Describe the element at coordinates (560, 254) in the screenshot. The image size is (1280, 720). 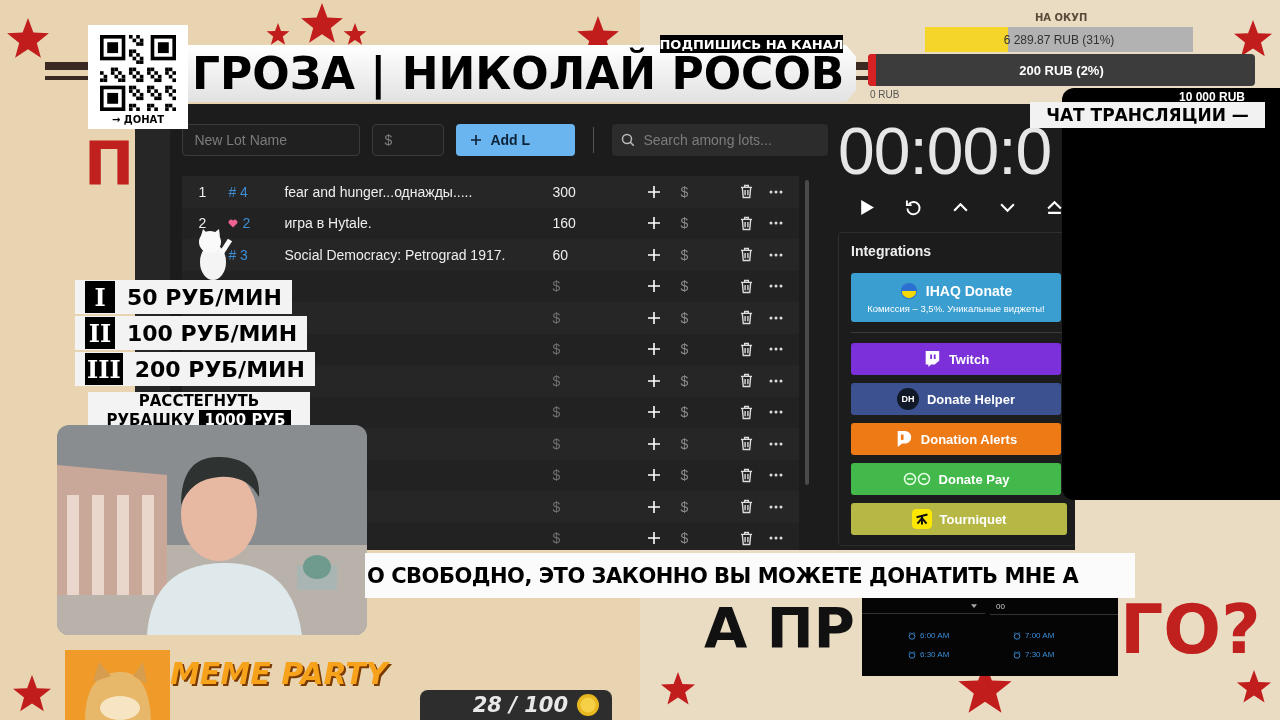
I see `lot-amount: 60` at that location.